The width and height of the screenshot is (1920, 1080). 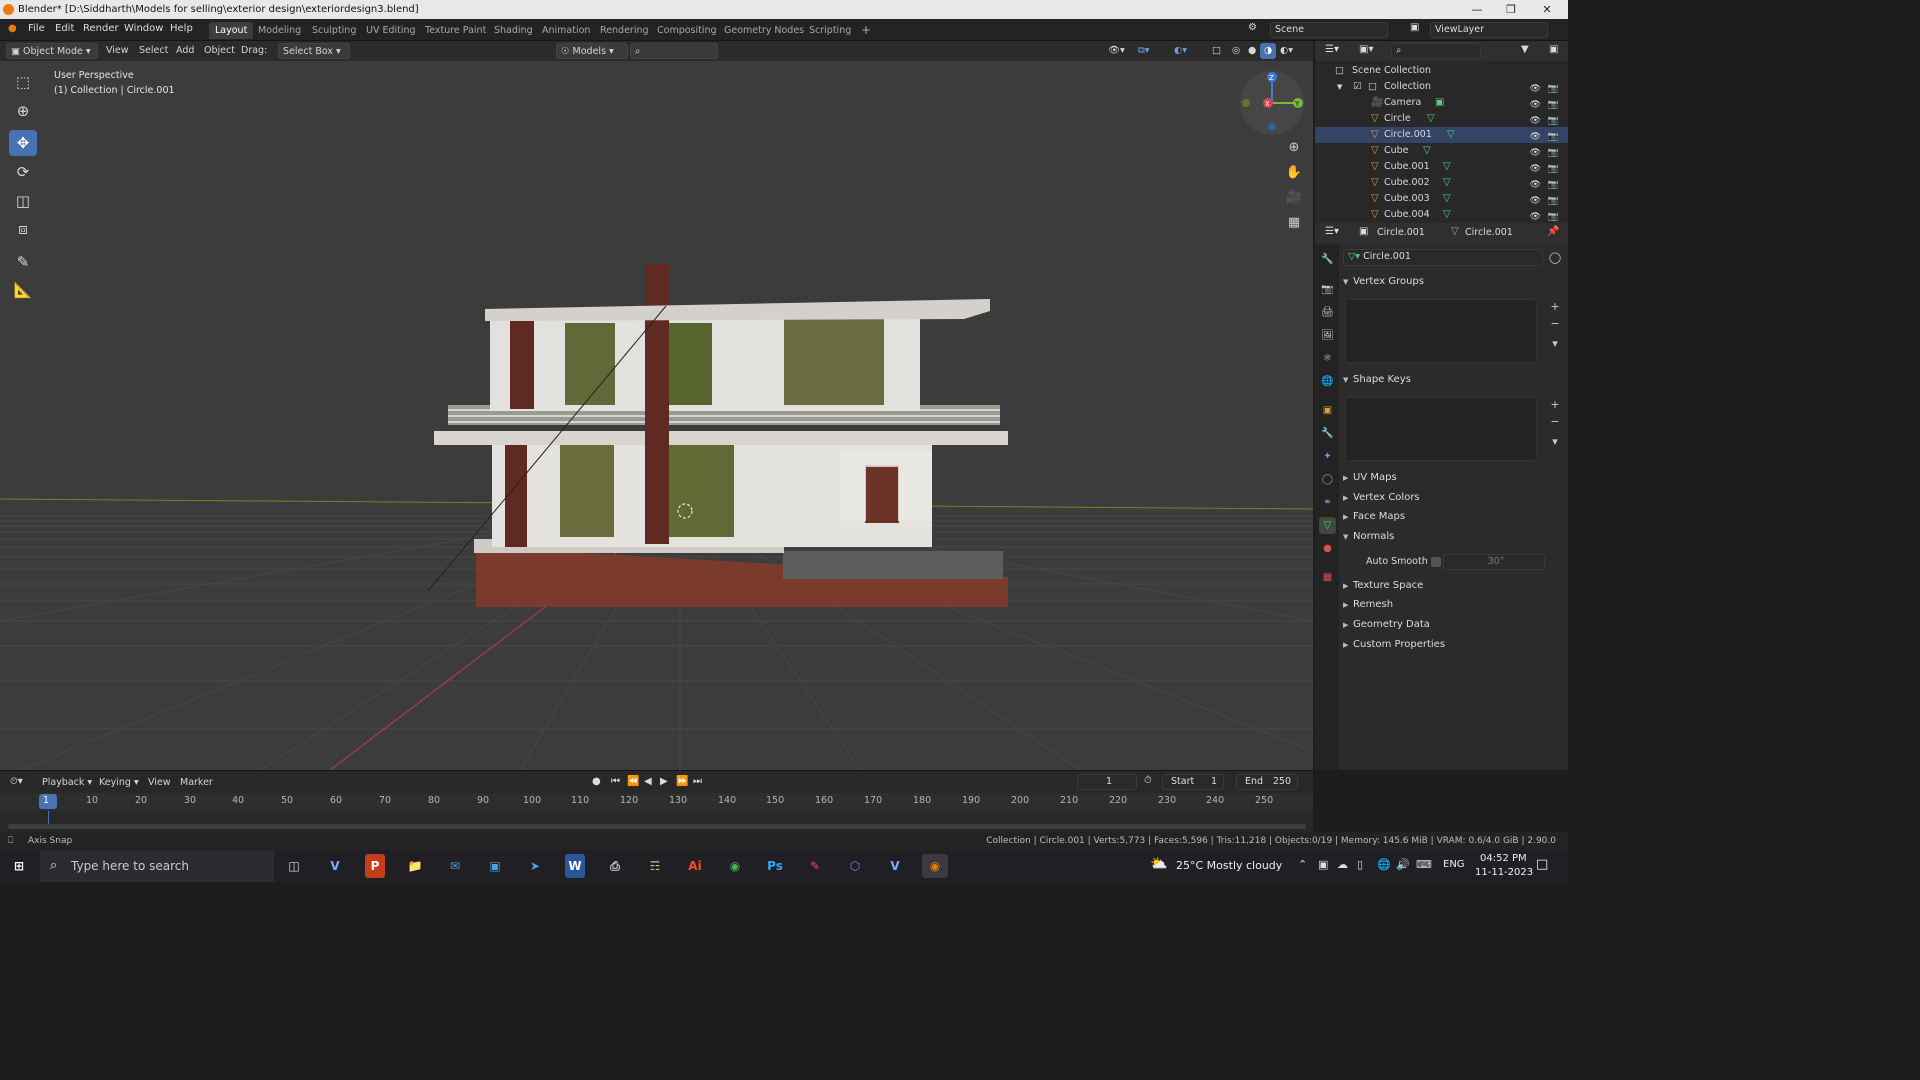 What do you see at coordinates (1294, 172) in the screenshot?
I see `pan-hand-icon: ✋` at bounding box center [1294, 172].